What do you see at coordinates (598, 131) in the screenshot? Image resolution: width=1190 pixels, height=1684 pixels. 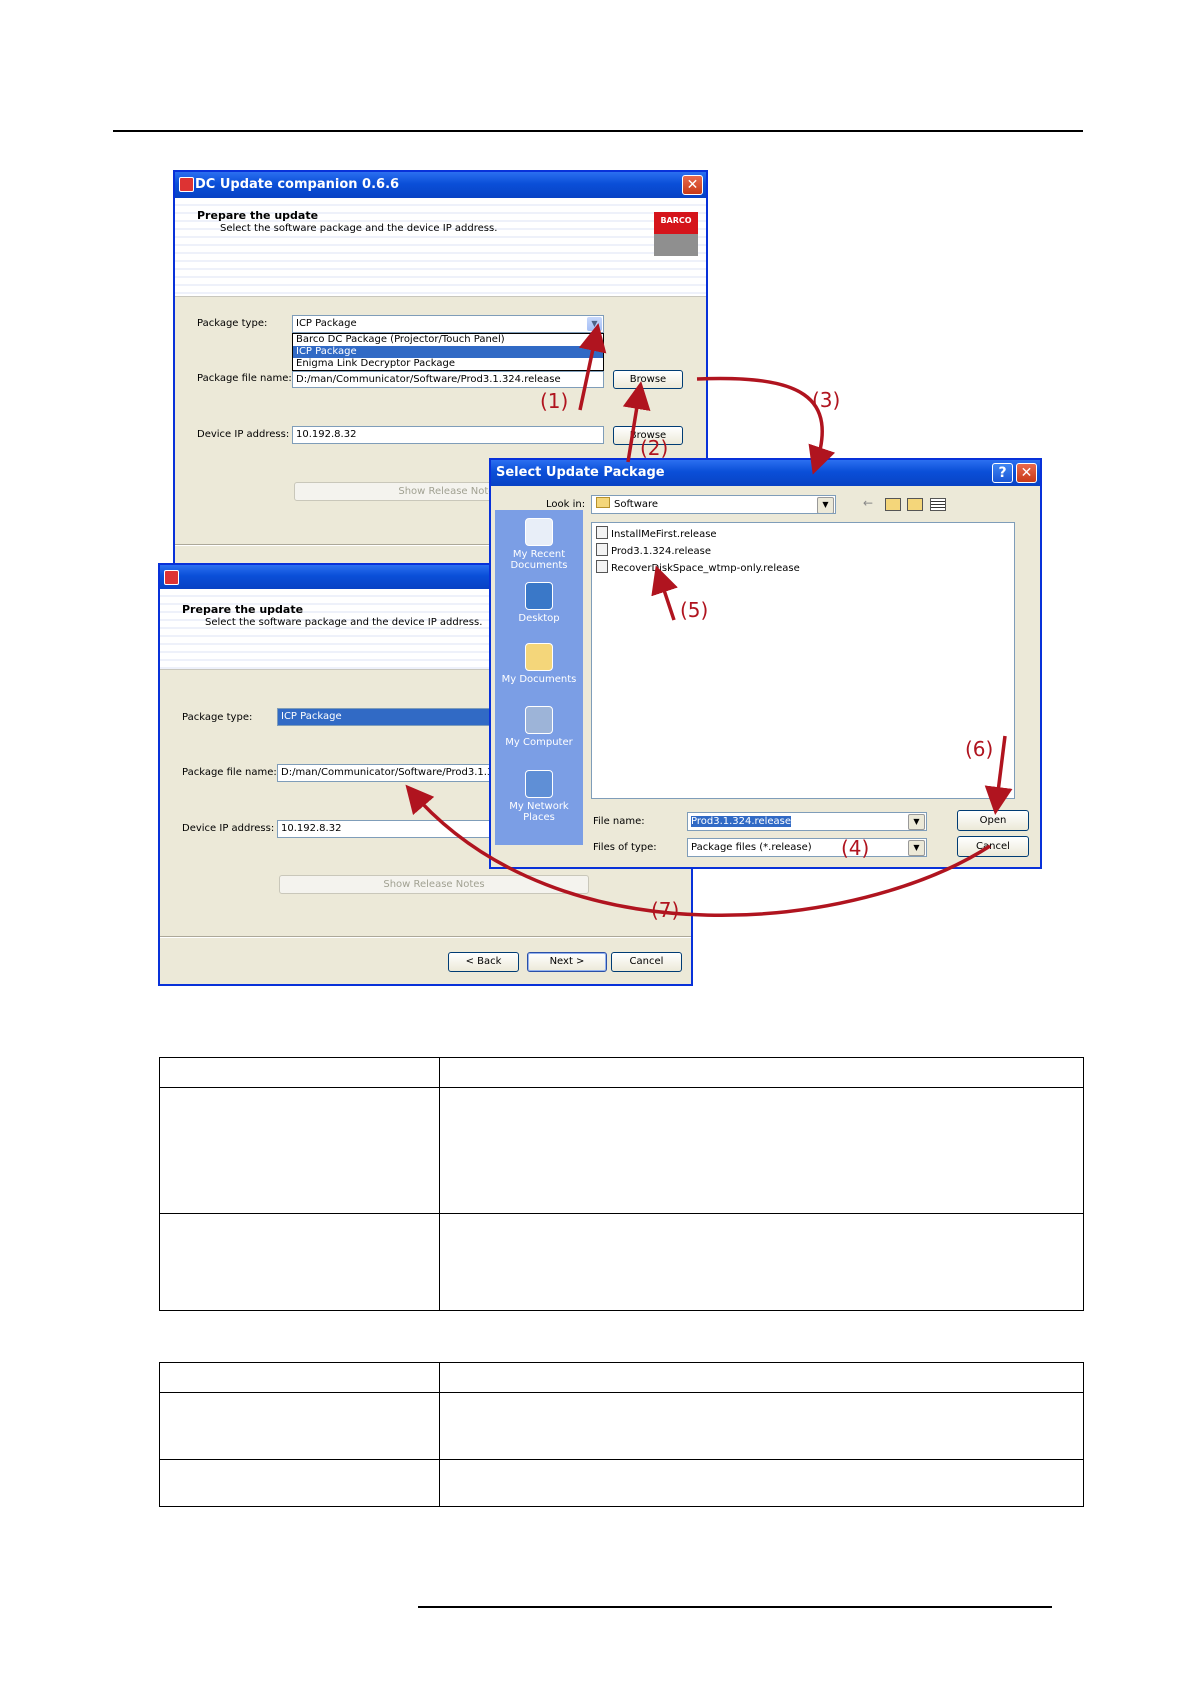 I see `header-rule` at bounding box center [598, 131].